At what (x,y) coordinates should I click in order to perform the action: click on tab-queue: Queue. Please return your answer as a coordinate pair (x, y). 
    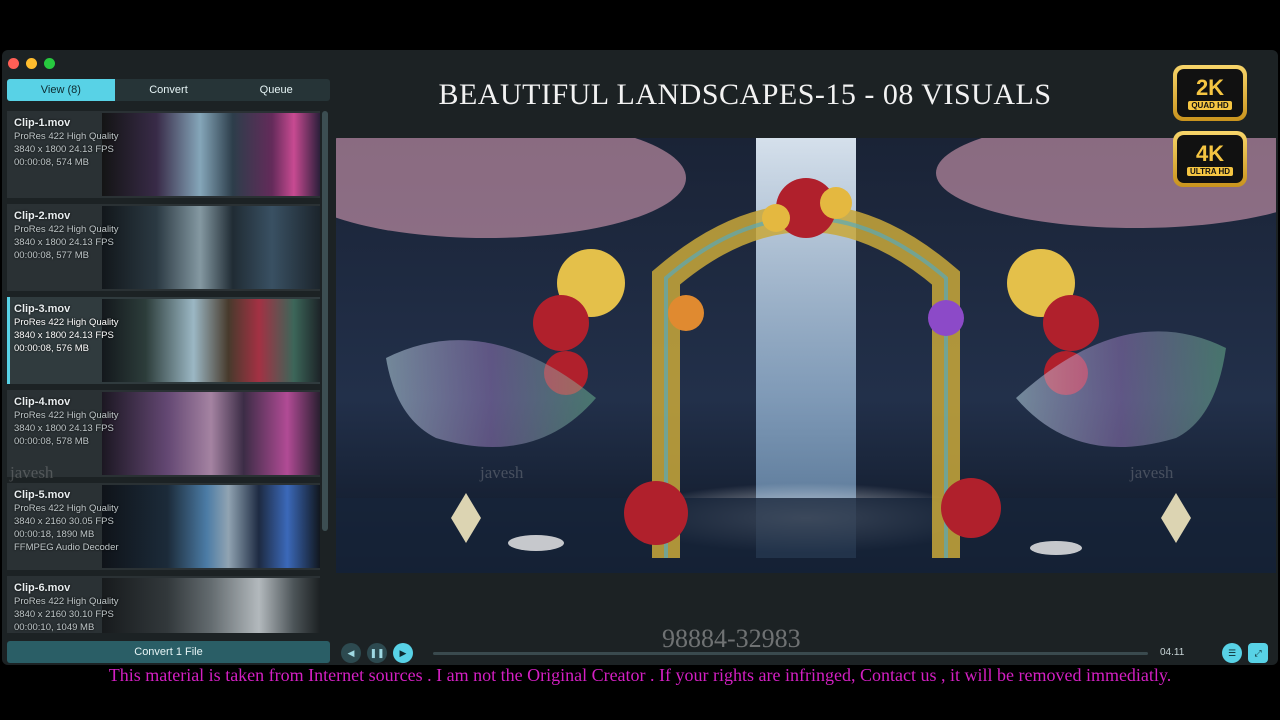
    Looking at the image, I should click on (276, 90).